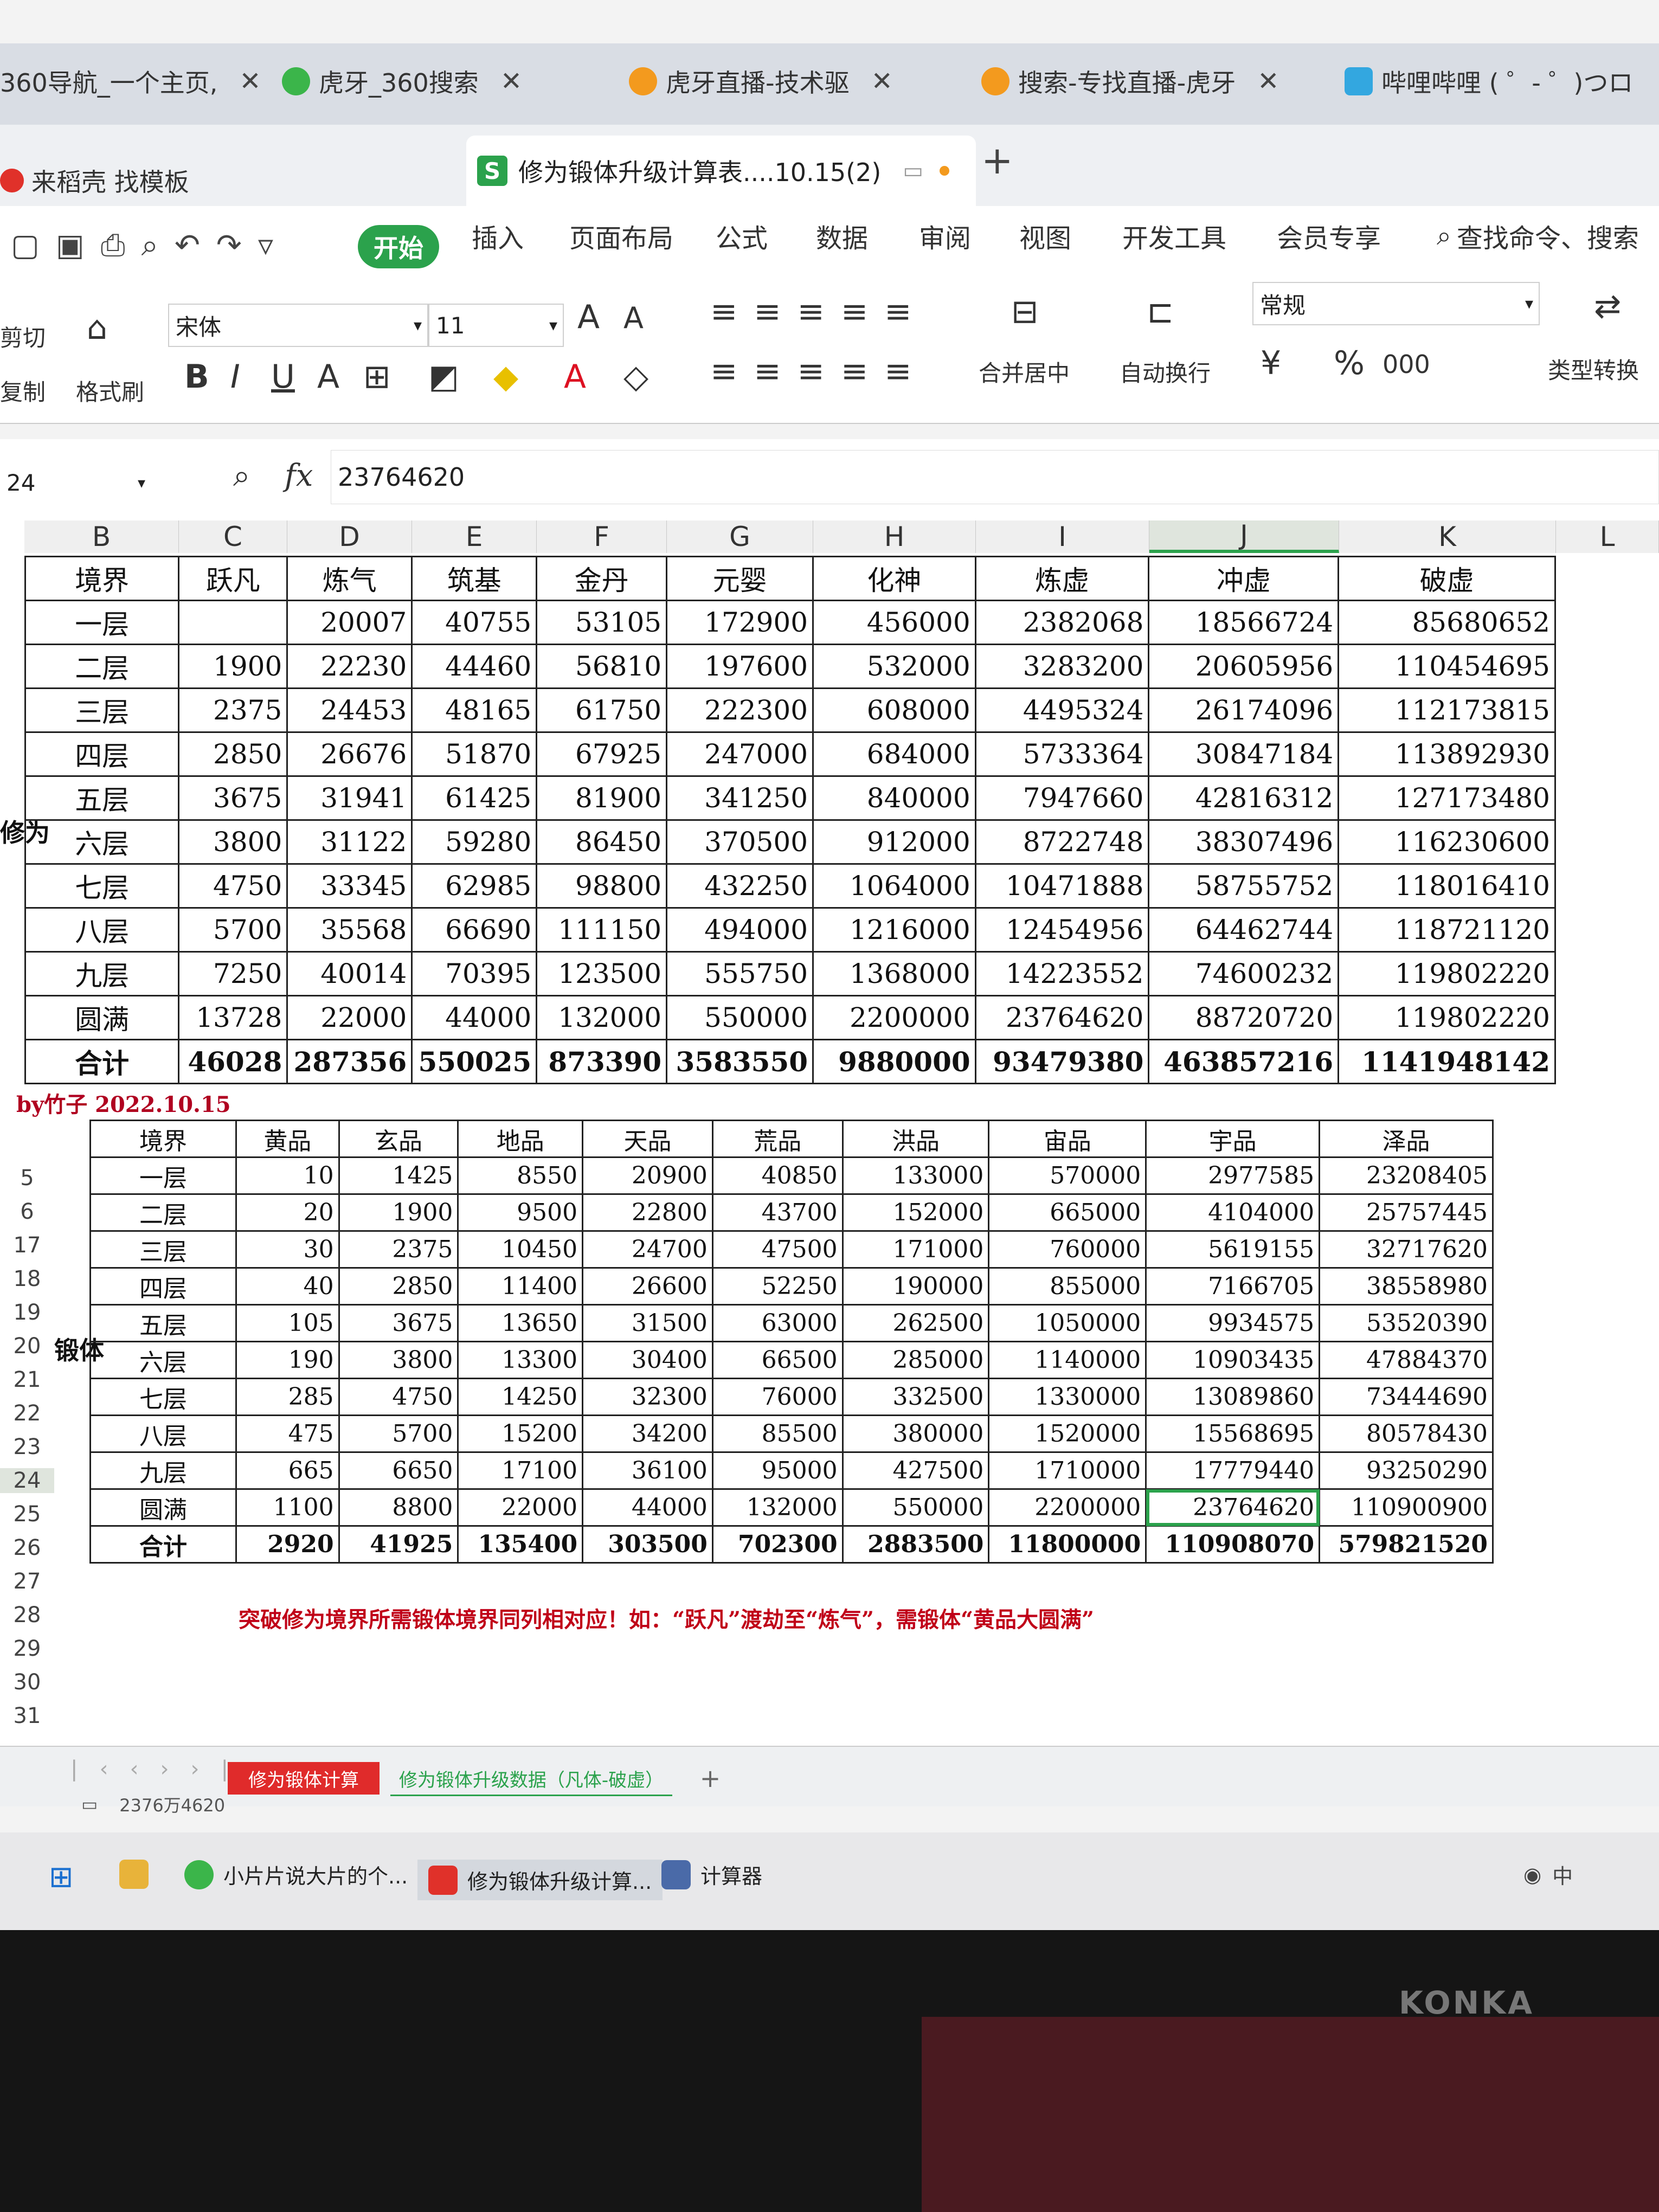 The width and height of the screenshot is (1659, 2212). I want to click on value-cell: 432250, so click(740, 886).